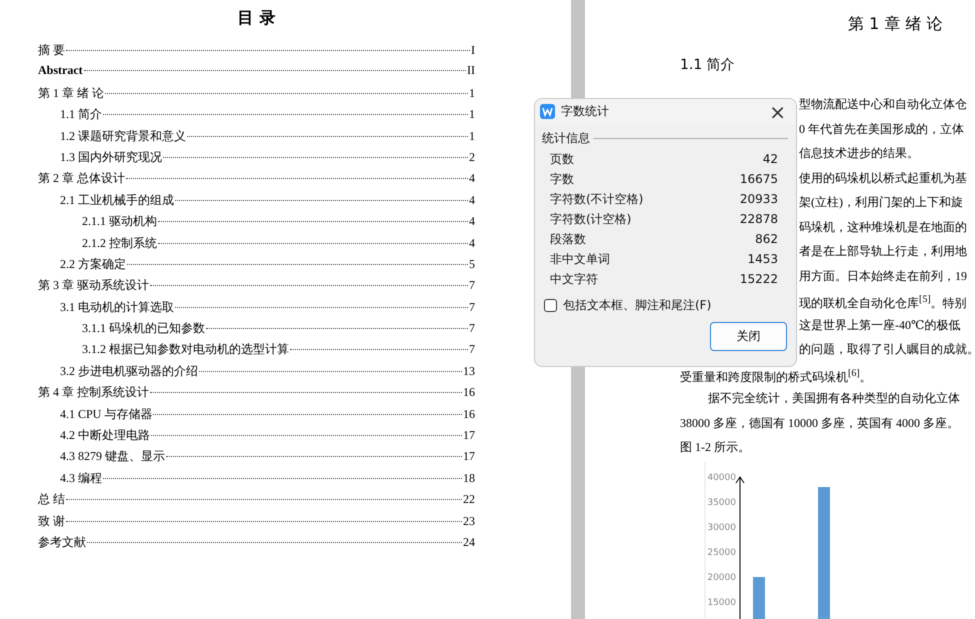 The width and height of the screenshot is (975, 619). What do you see at coordinates (759, 219) in the screenshot?
I see `stat-value: 22878` at bounding box center [759, 219].